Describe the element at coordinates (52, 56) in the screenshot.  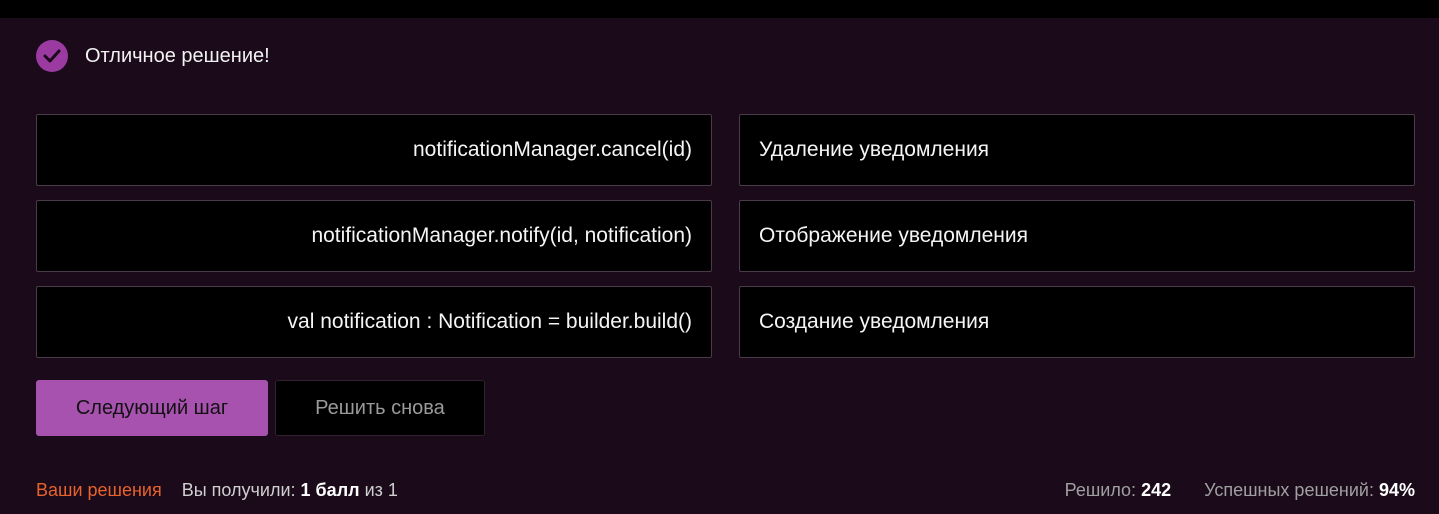
I see `check-circle-icon` at that location.